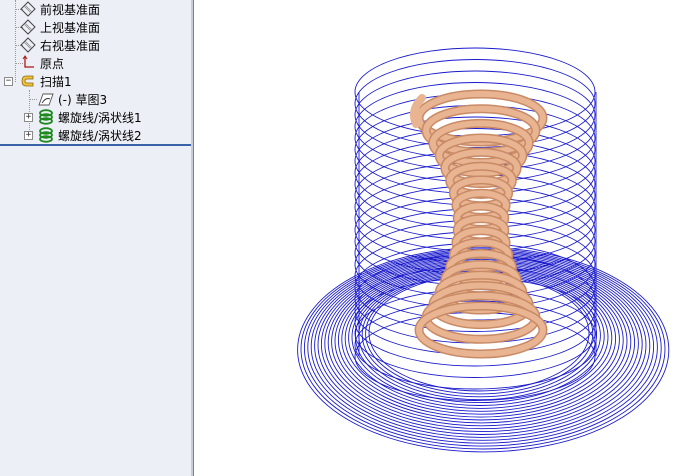  I want to click on tree-item-right-plane: 右视基准面, so click(60, 45).